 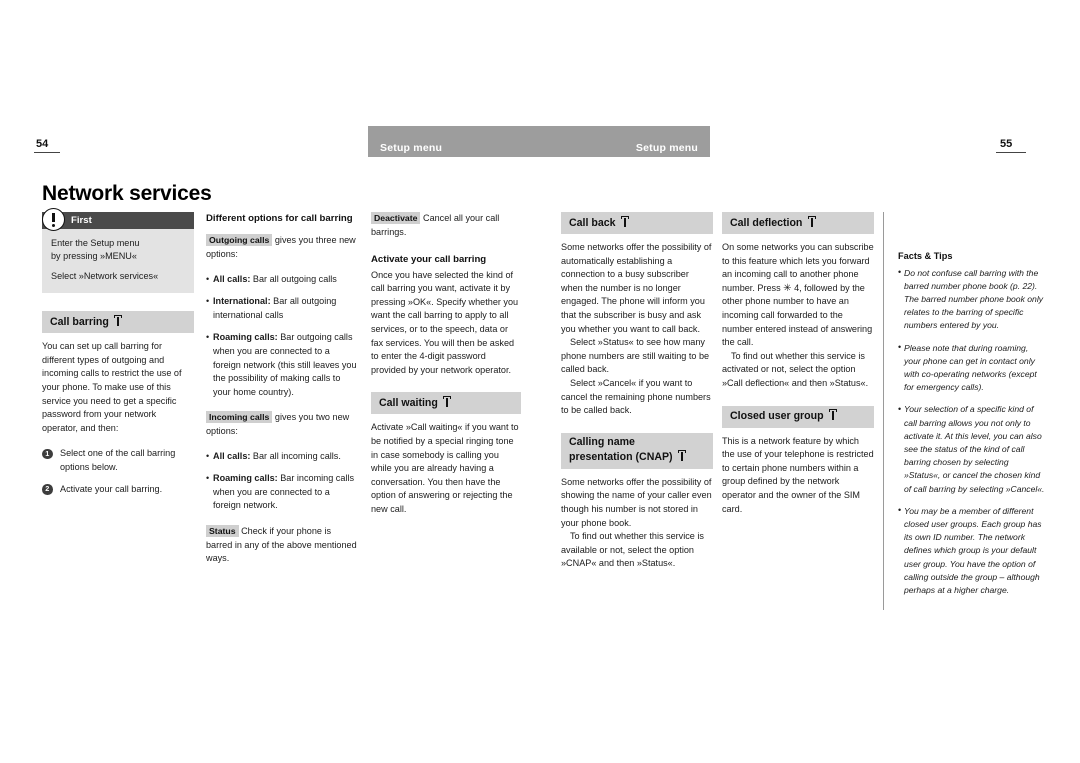 I want to click on section-heading-call-deflection: Call deflection, so click(x=798, y=223).